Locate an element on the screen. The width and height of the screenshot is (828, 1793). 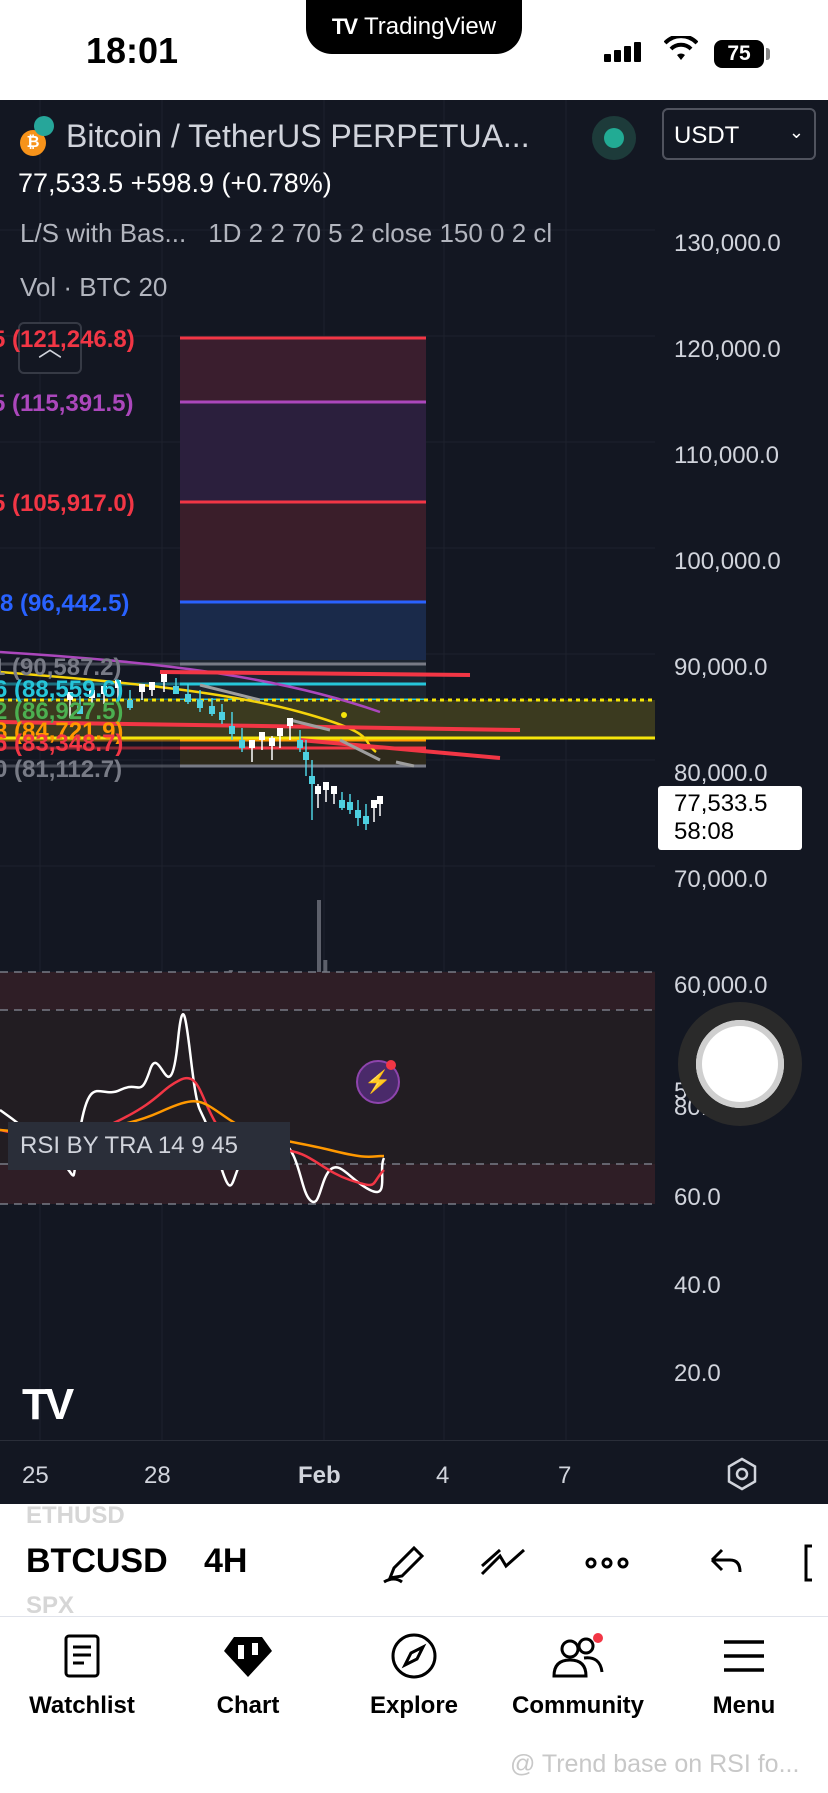
screen-record-button is located at coordinates (740, 1064).